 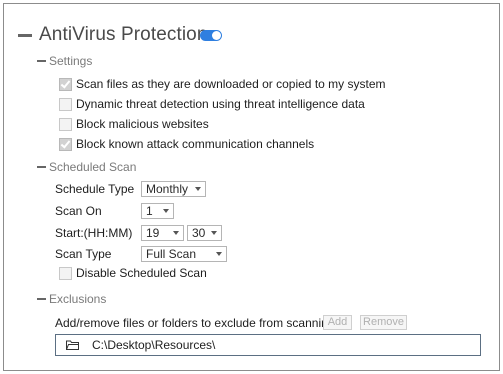 What do you see at coordinates (65, 144) in the screenshot?
I see `block-attack-channels-checkbox` at bounding box center [65, 144].